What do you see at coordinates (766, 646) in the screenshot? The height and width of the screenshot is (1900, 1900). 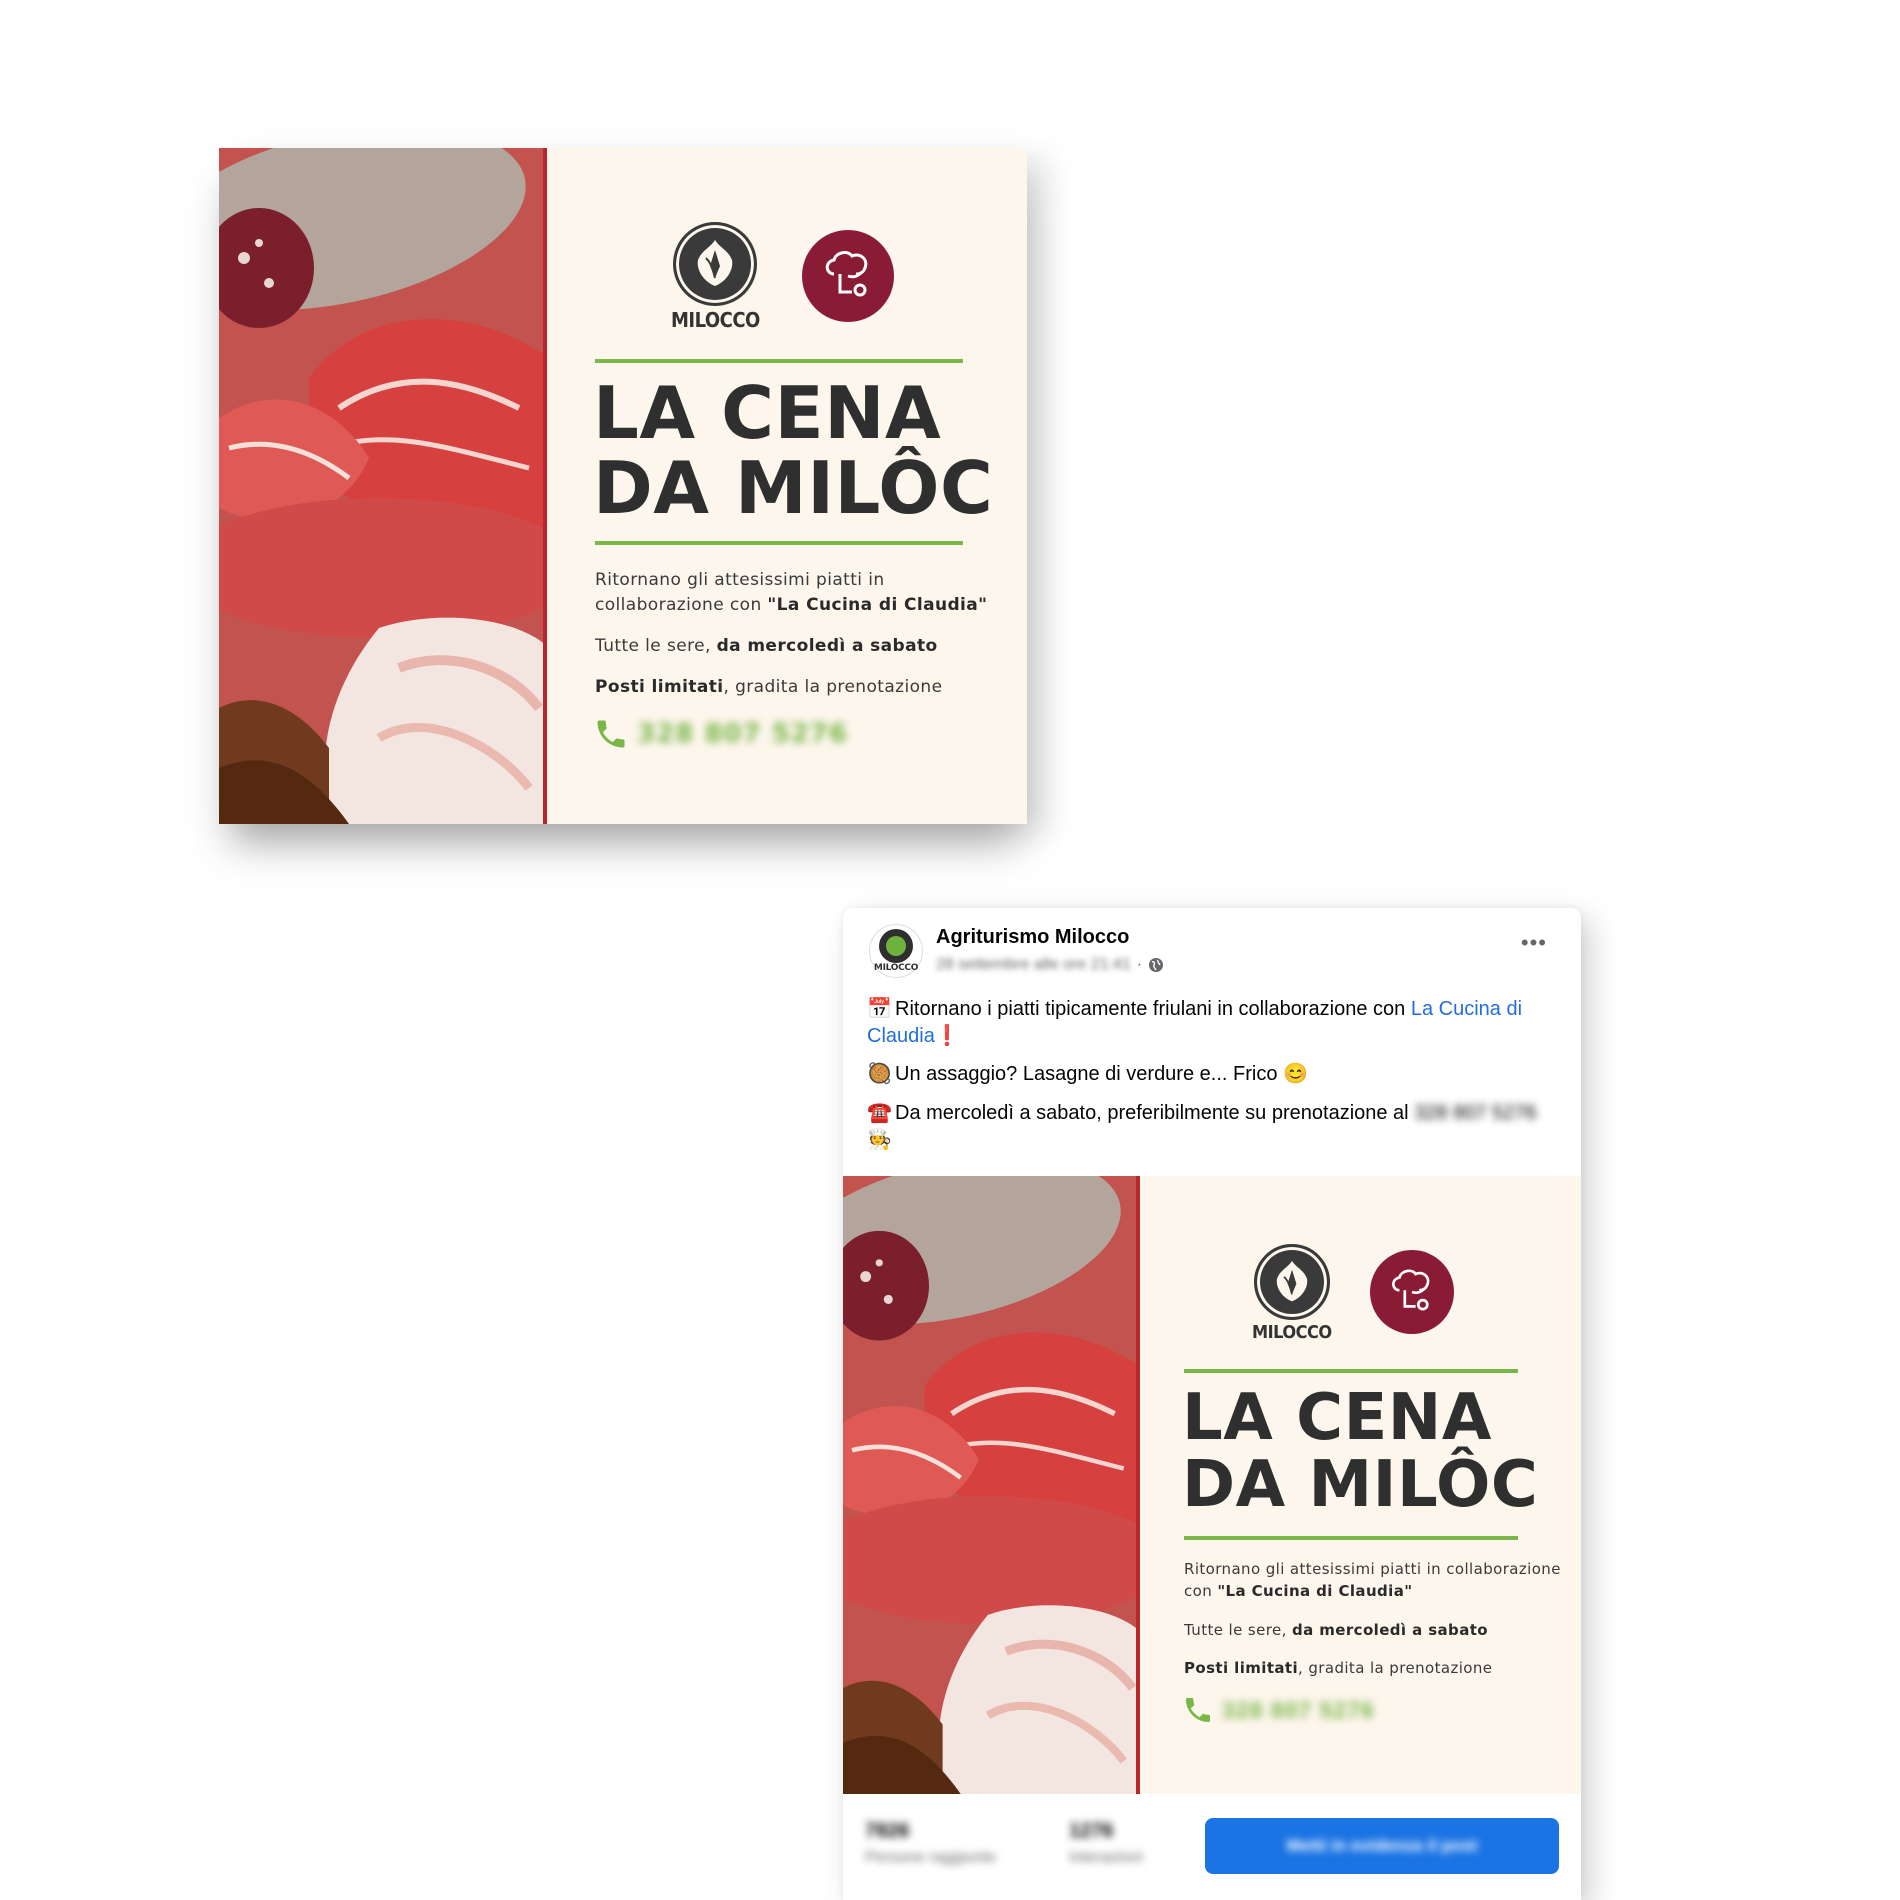 I see `flyer-paragraph-2: Tutte le sere, da mercoledì a sabato` at bounding box center [766, 646].